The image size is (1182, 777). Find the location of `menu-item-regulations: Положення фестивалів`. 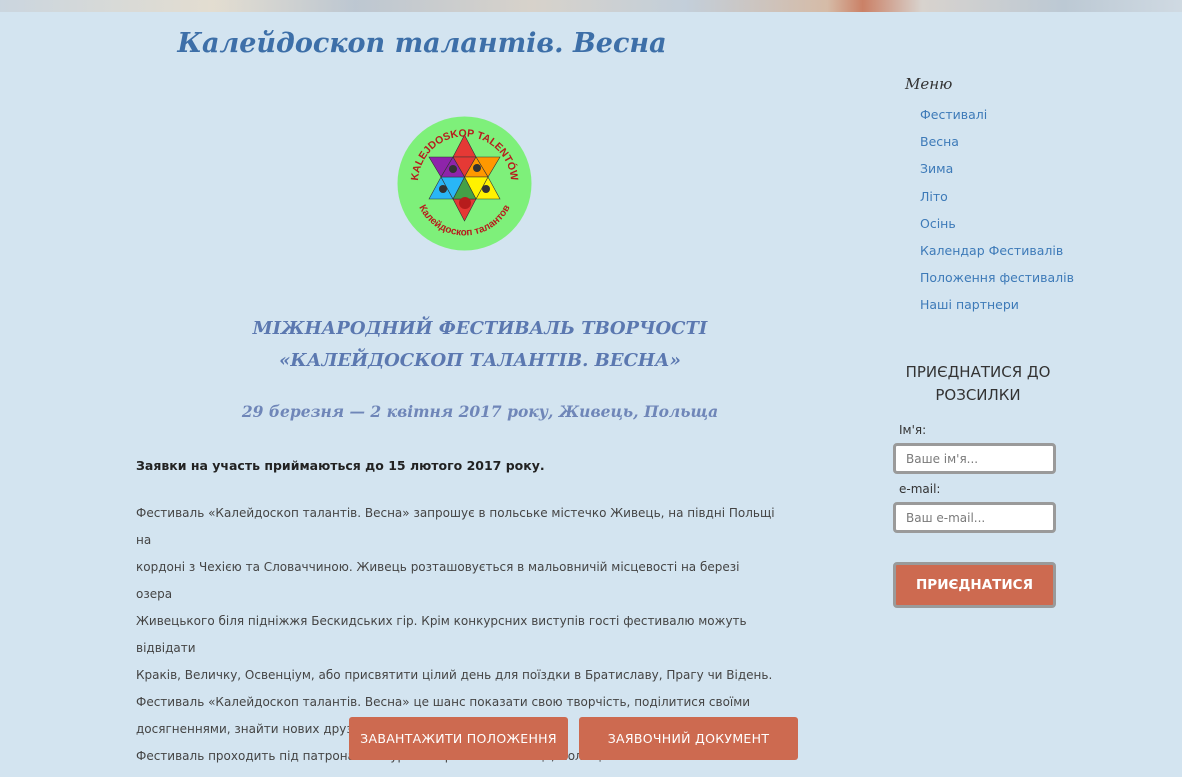

menu-item-regulations: Положення фестивалів is located at coordinates (997, 283).